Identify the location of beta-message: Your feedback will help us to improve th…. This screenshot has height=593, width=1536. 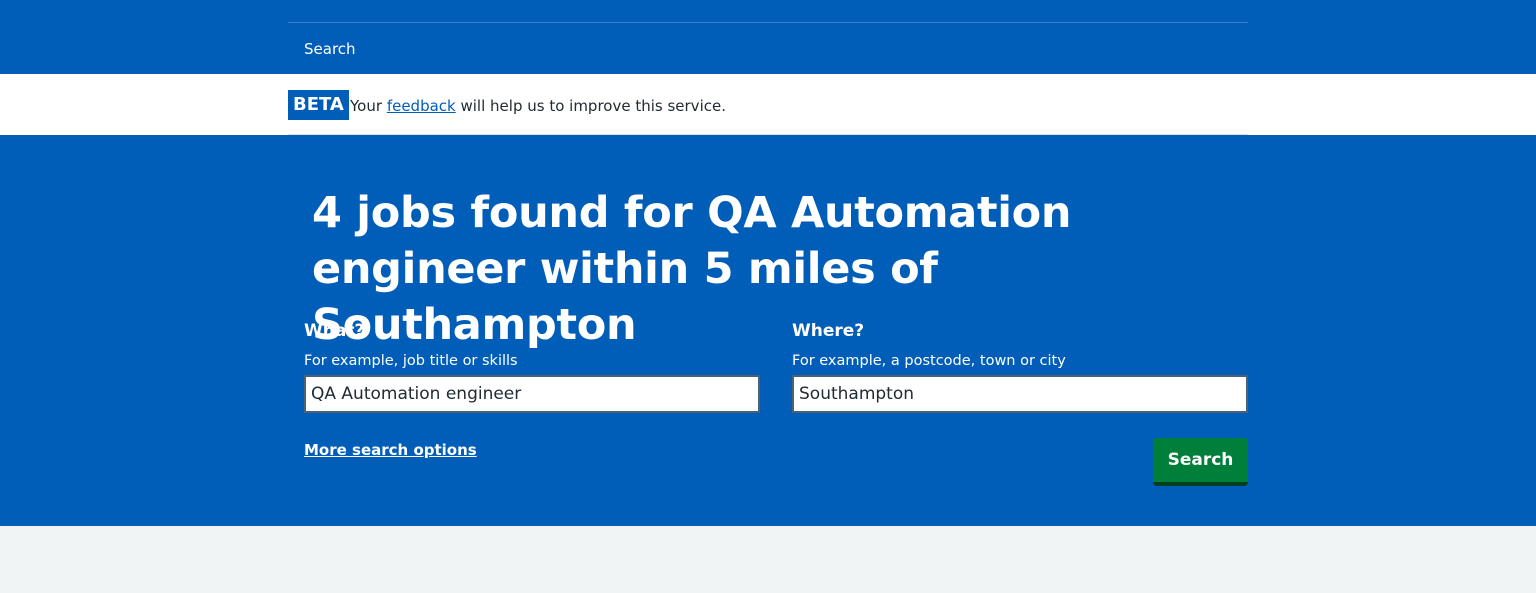
(538, 106).